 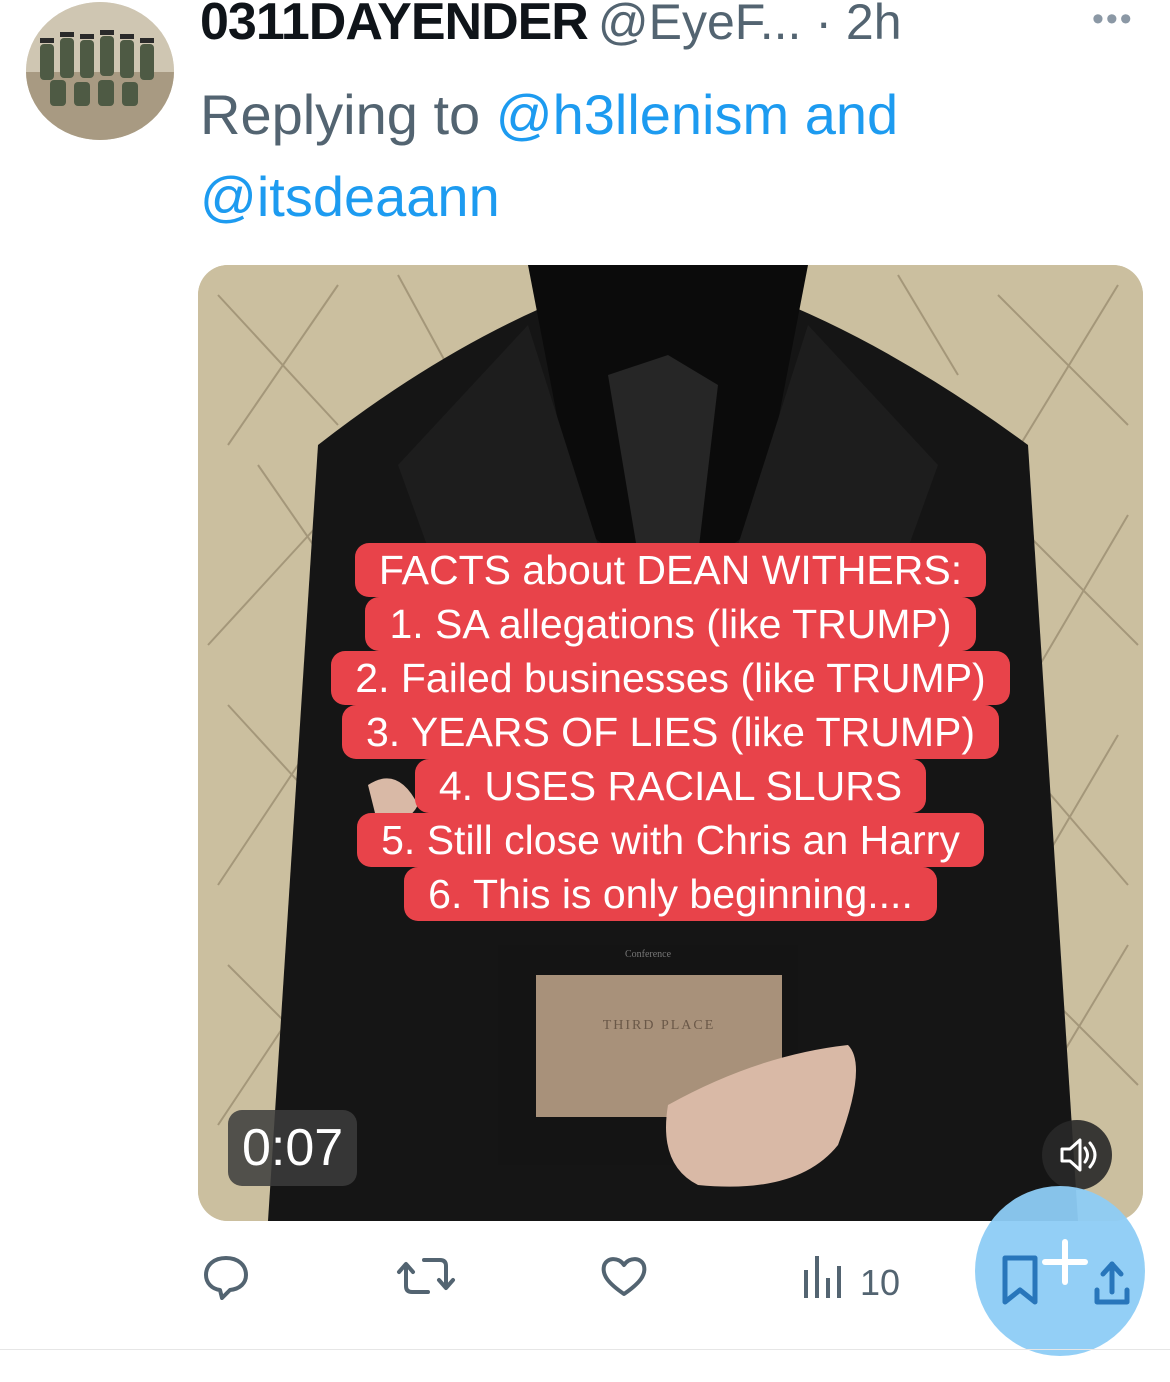 I want to click on compose-fab-button, so click(x=1060, y=1271).